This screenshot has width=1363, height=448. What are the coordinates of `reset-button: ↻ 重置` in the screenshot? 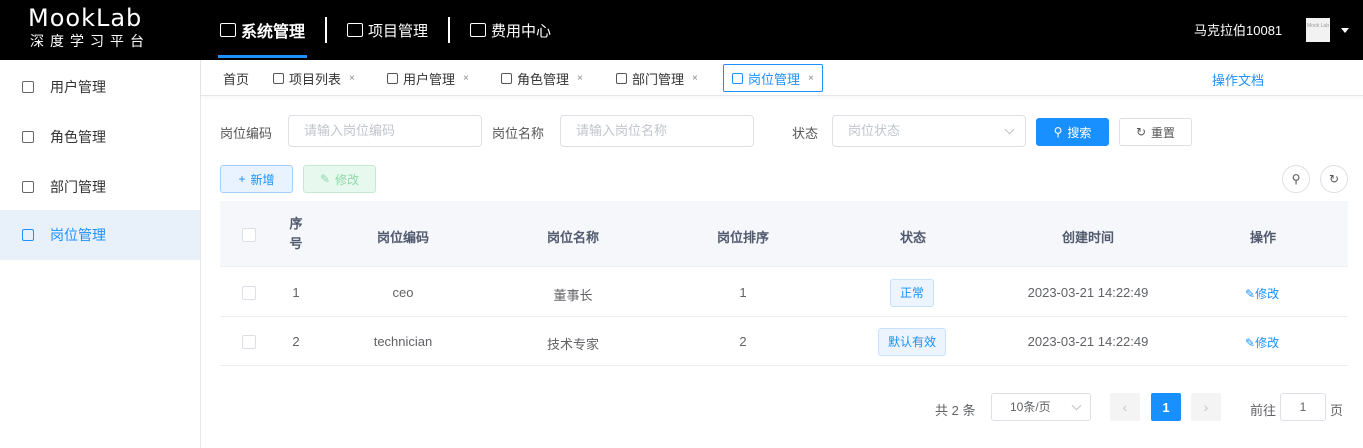 It's located at (1155, 132).